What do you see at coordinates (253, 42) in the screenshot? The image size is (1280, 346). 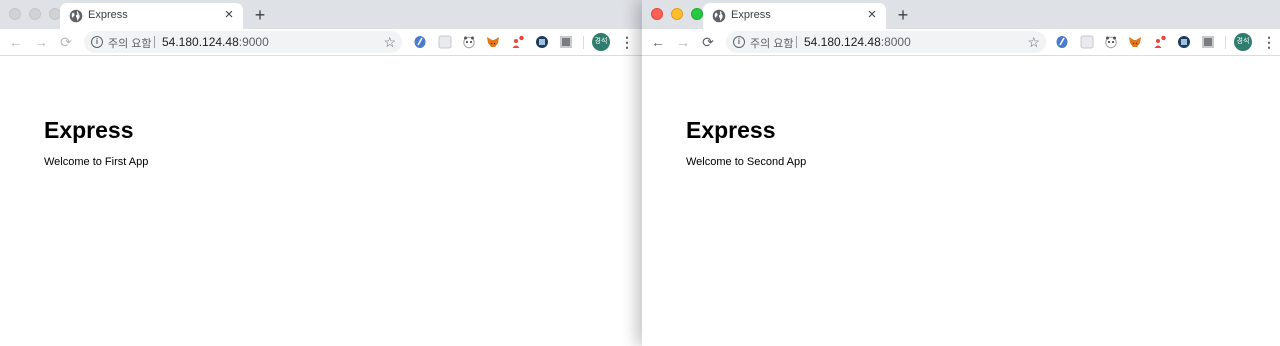 I see `url-port: :9000` at bounding box center [253, 42].